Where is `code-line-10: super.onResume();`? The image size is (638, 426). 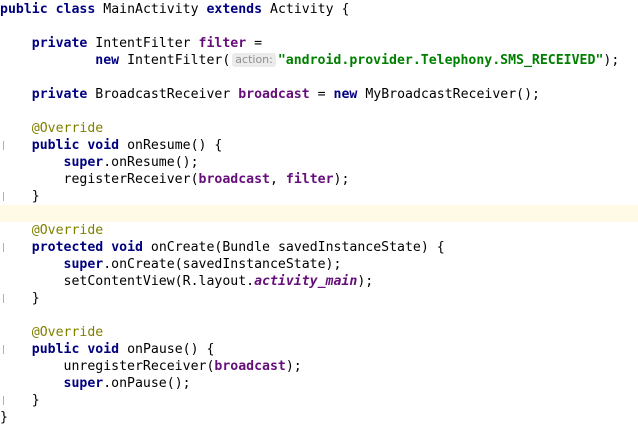
code-line-10: super.onResume(); is located at coordinates (319, 162).